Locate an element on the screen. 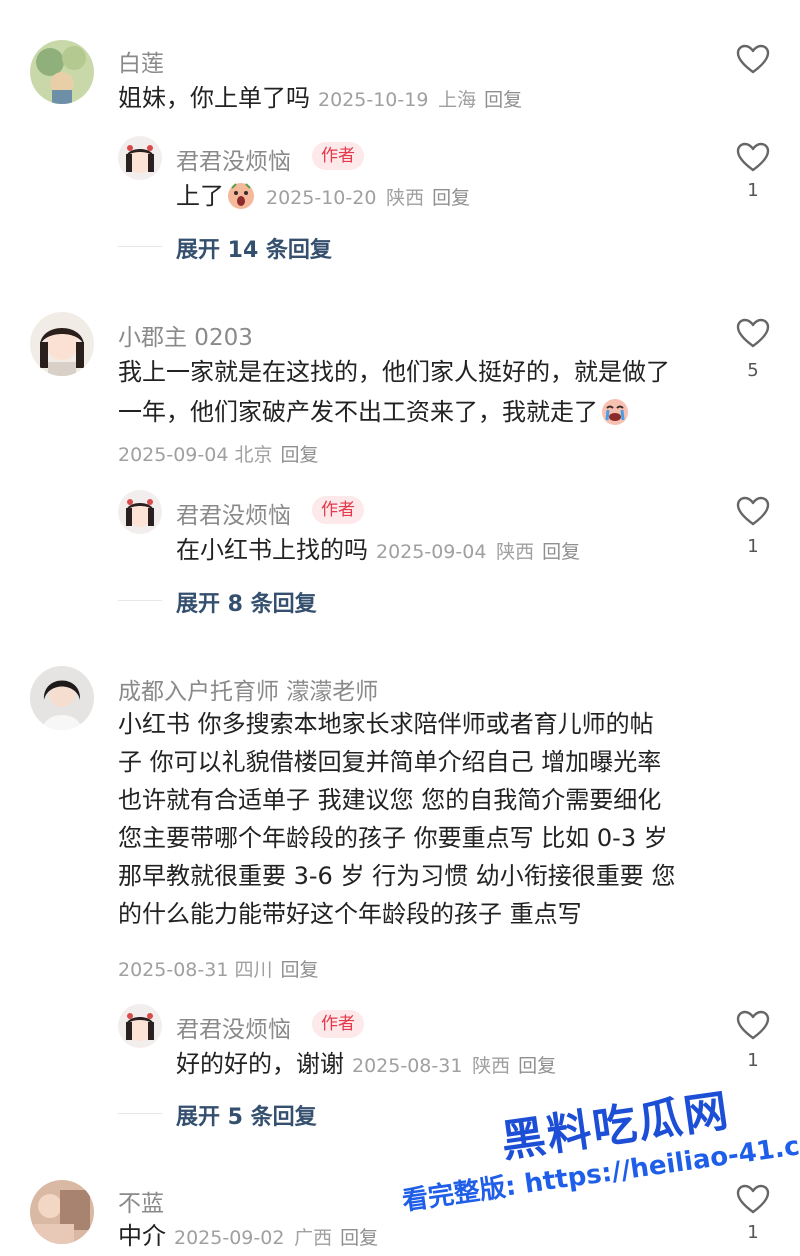 Image resolution: width=800 pixels, height=1256 pixels. comment-meta: 2025-09-04 北京 回复 is located at coordinates (218, 453).